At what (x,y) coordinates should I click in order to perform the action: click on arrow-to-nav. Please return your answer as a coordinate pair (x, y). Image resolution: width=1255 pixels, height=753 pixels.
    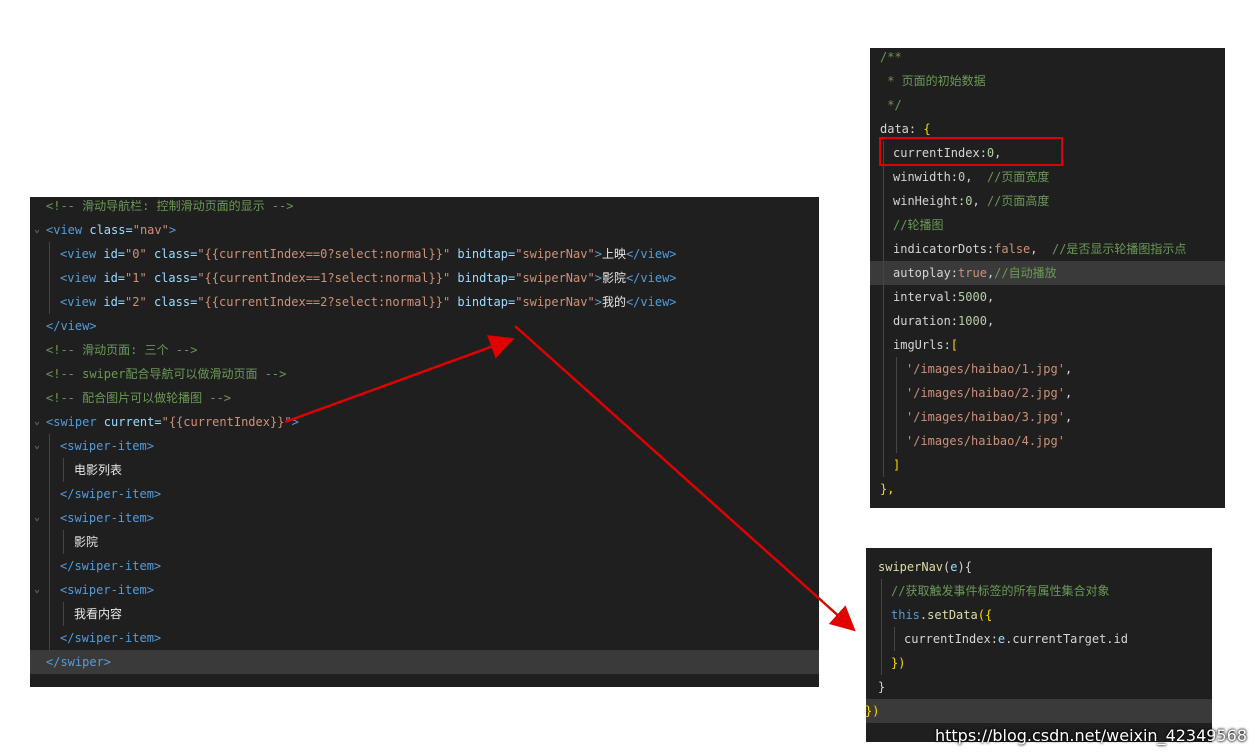
    Looking at the image, I should click on (399, 379).